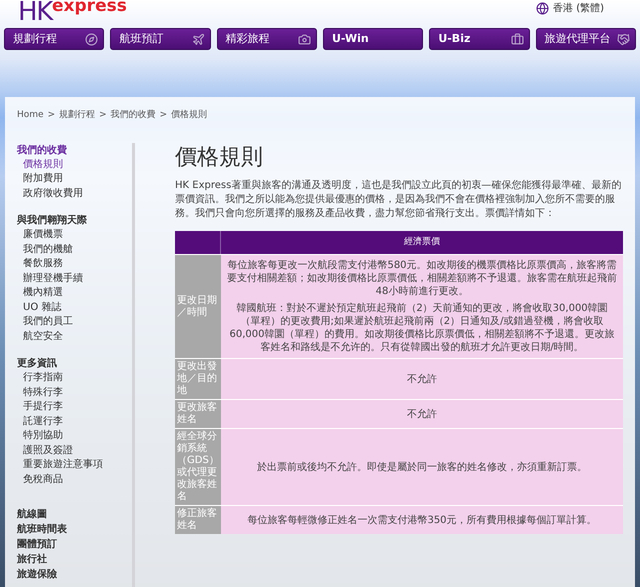 This screenshot has height=587, width=640. Describe the element at coordinates (74, 407) in the screenshot. I see `sidebar-item: 手提行李` at that location.